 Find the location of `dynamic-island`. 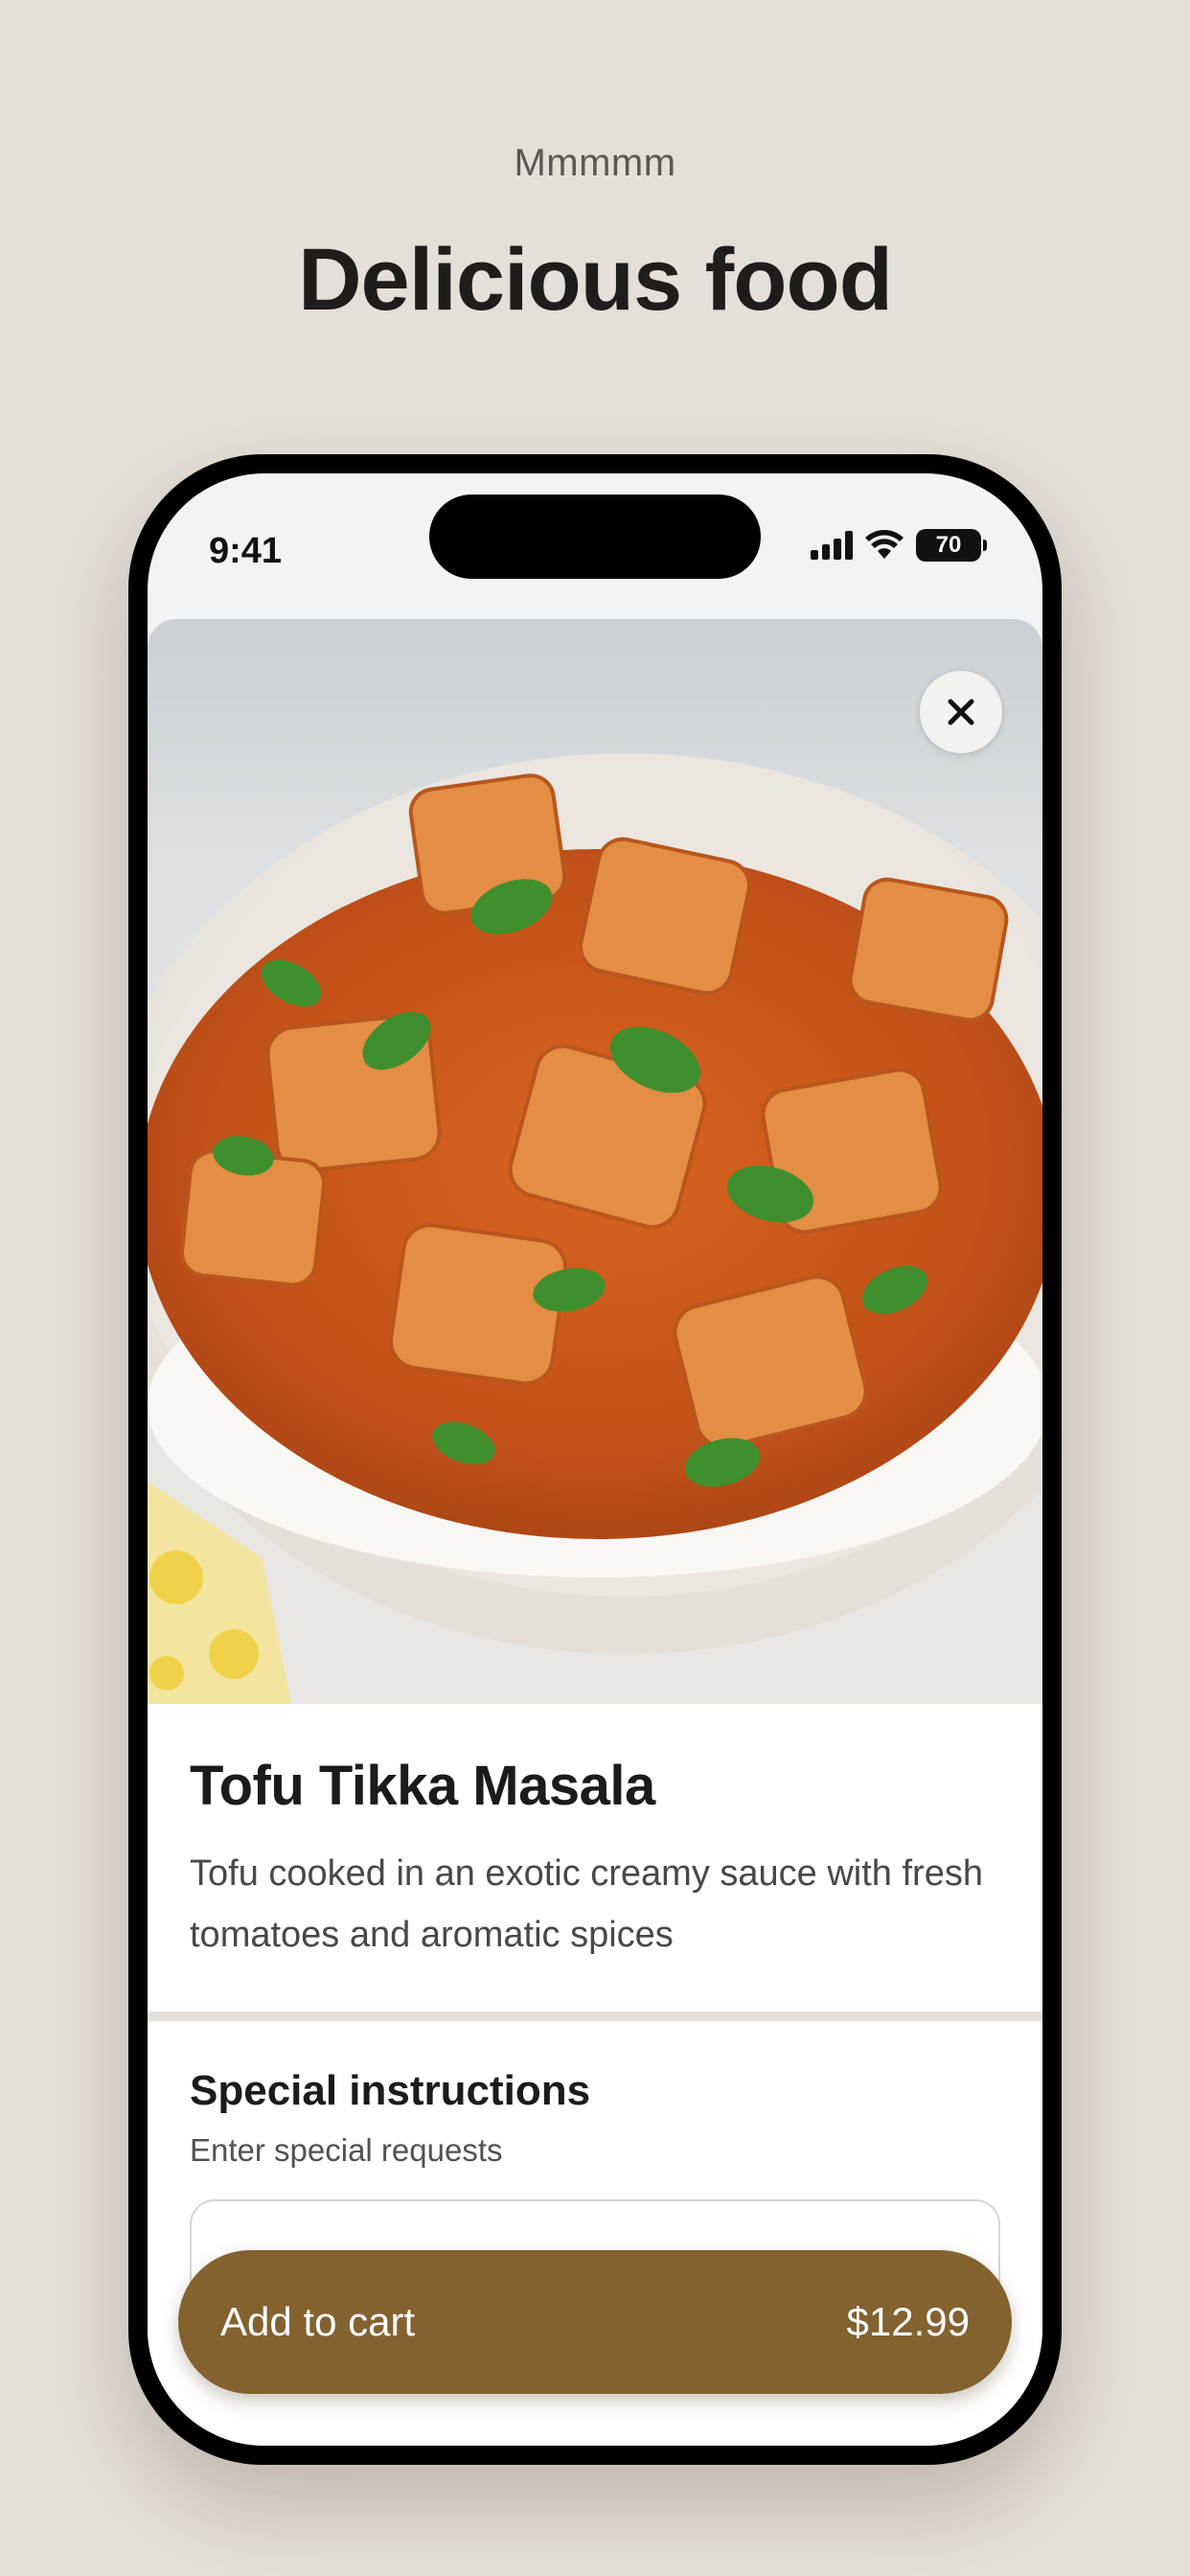

dynamic-island is located at coordinates (595, 536).